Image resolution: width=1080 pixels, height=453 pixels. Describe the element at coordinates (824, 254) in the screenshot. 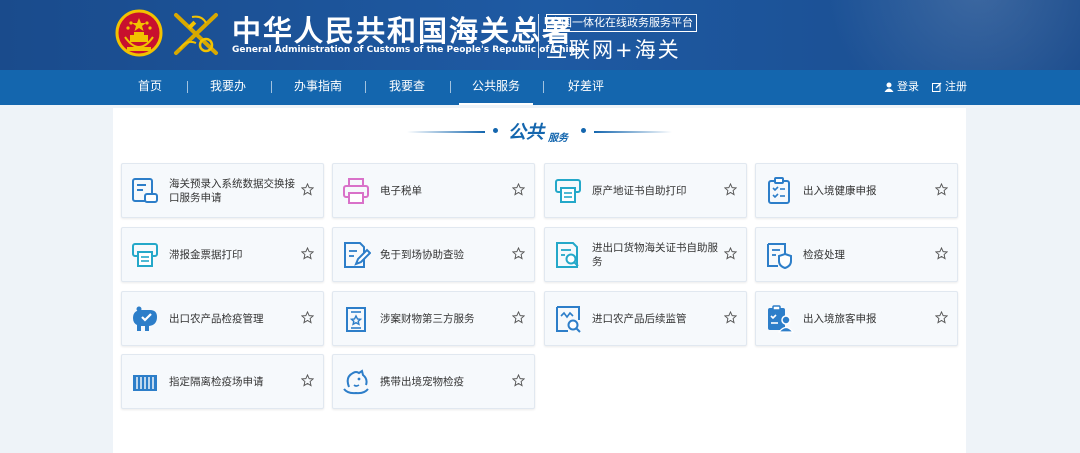

I see `service-label: 检疫处理` at that location.